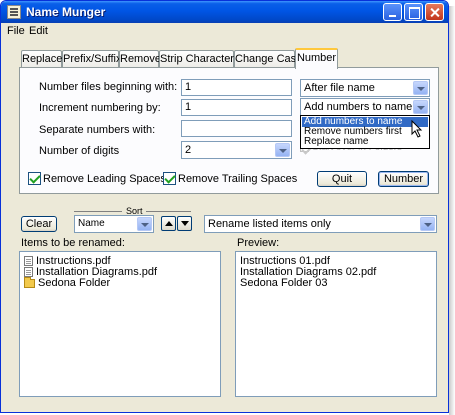  What do you see at coordinates (316, 58) in the screenshot?
I see `tab-number: Number` at bounding box center [316, 58].